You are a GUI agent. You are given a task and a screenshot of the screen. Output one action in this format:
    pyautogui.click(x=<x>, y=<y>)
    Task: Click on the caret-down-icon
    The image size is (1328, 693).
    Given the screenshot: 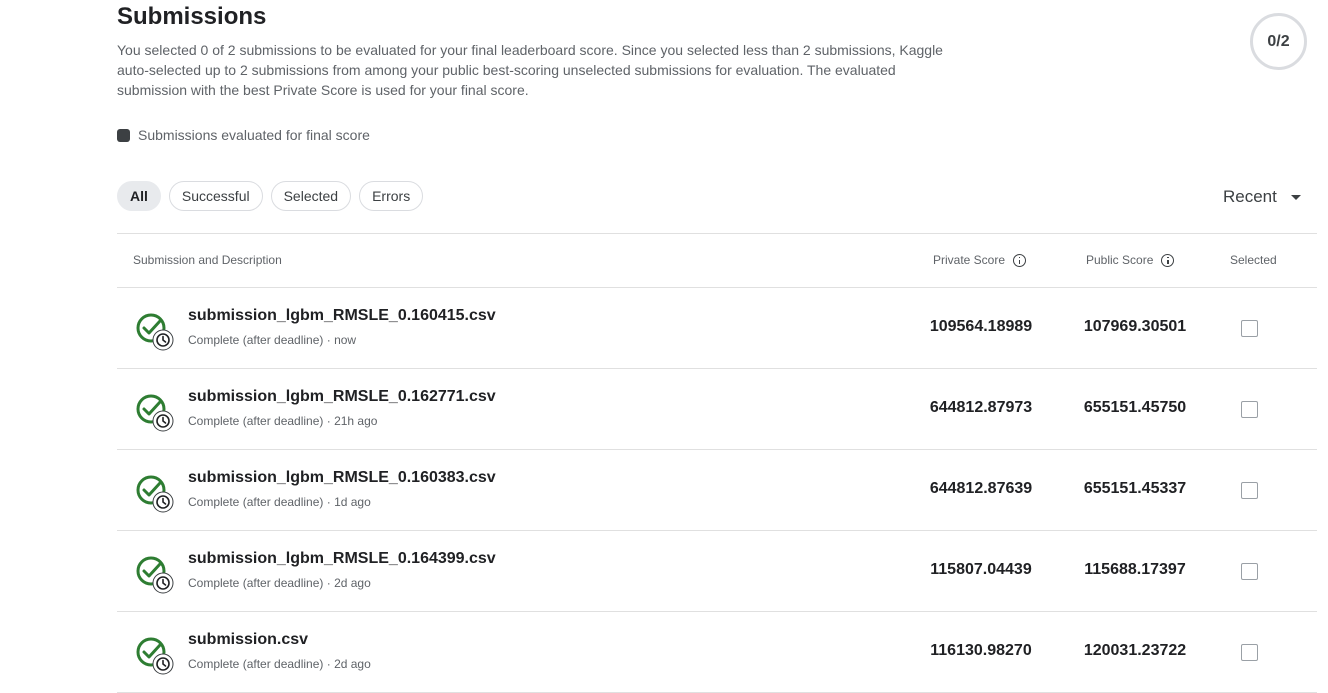 What is the action you would take?
    pyautogui.click(x=1295, y=197)
    